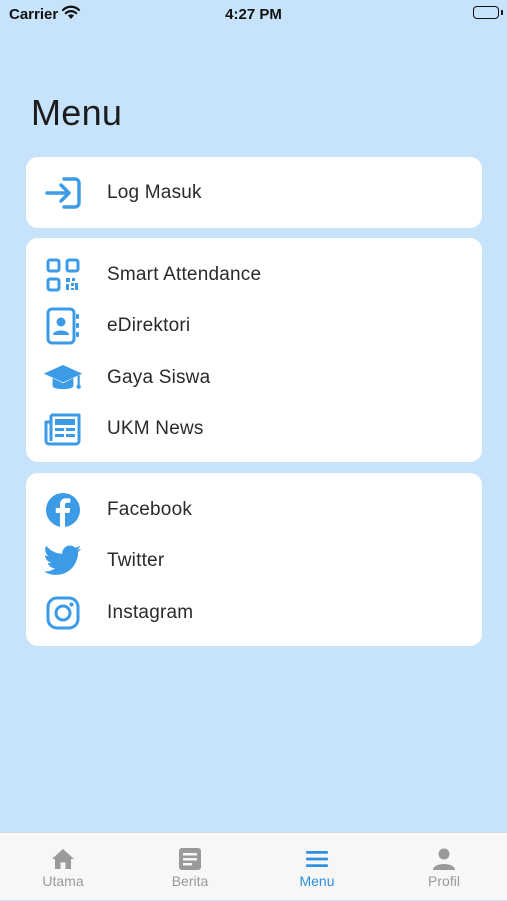 This screenshot has width=507, height=901. I want to click on twitter-icon, so click(63, 561).